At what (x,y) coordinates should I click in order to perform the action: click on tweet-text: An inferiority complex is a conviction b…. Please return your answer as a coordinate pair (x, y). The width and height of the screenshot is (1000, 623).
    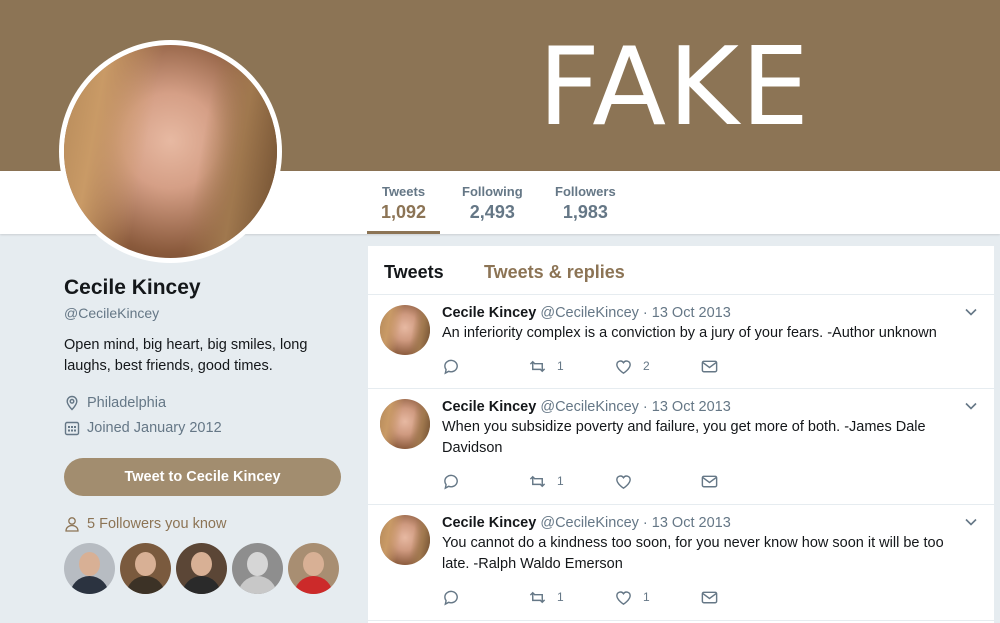
    Looking at the image, I should click on (689, 333).